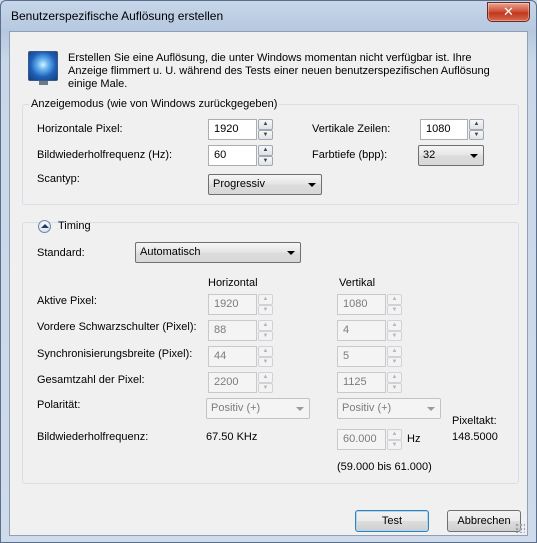  I want to click on cancel-button: Abbrechen, so click(484, 521).